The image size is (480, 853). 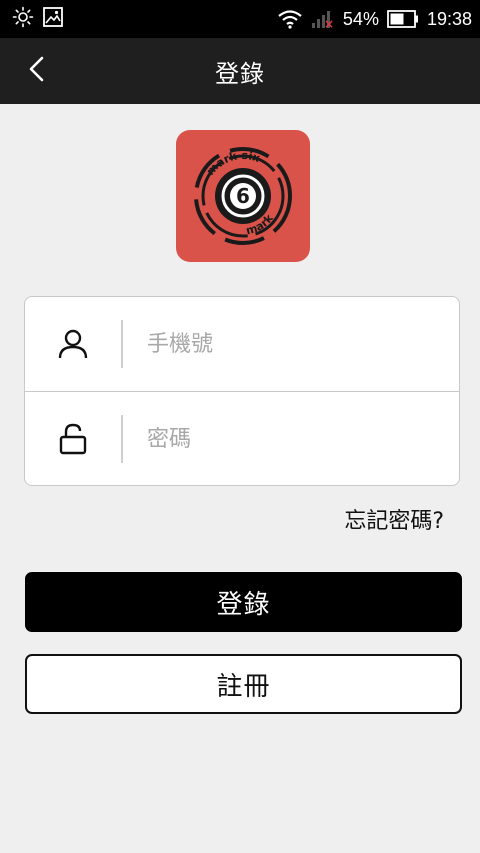 I want to click on battery-icon, so click(x=403, y=19).